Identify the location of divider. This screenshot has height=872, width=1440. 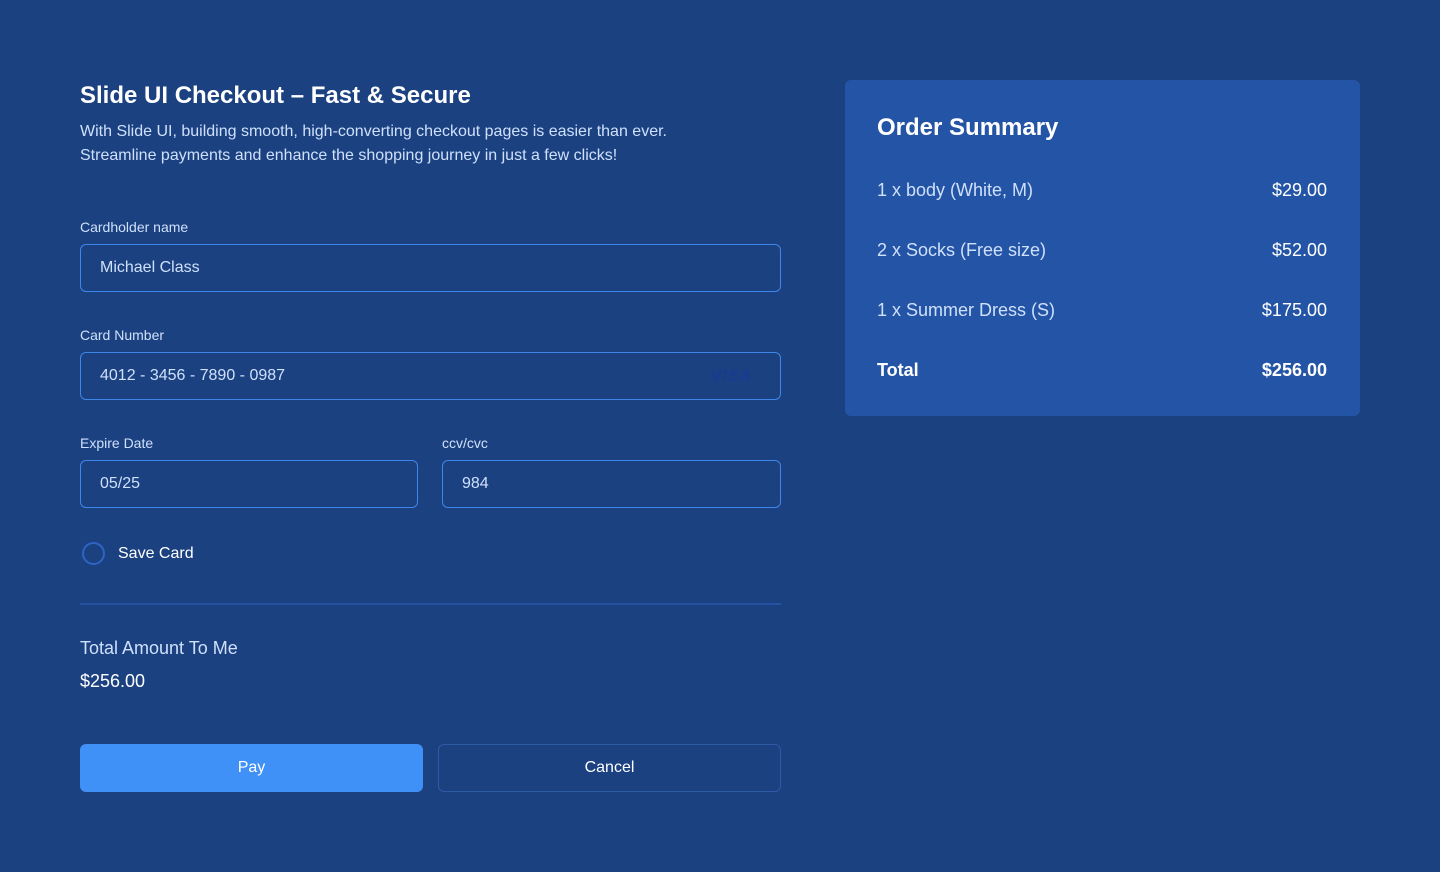
(430, 604).